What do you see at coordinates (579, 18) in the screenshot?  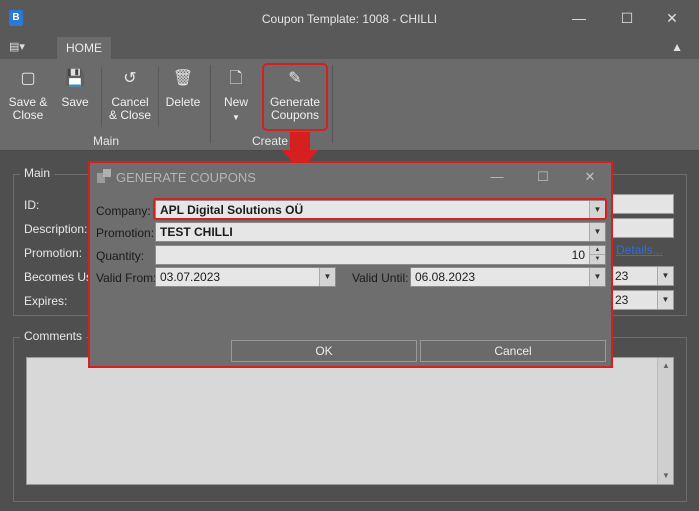 I see `minimize-icon: —` at bounding box center [579, 18].